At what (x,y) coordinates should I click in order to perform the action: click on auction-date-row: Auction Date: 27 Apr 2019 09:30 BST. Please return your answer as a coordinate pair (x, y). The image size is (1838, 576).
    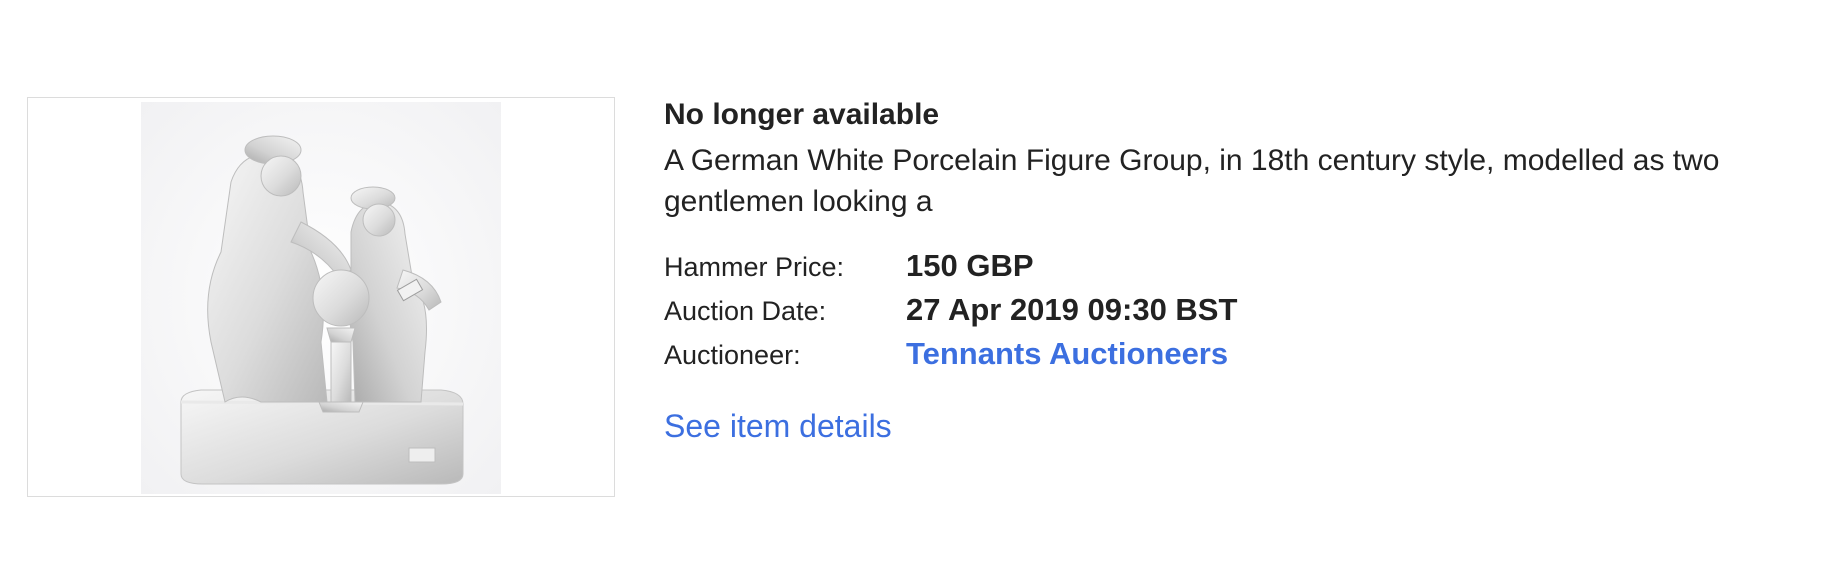
    Looking at the image, I should click on (1239, 314).